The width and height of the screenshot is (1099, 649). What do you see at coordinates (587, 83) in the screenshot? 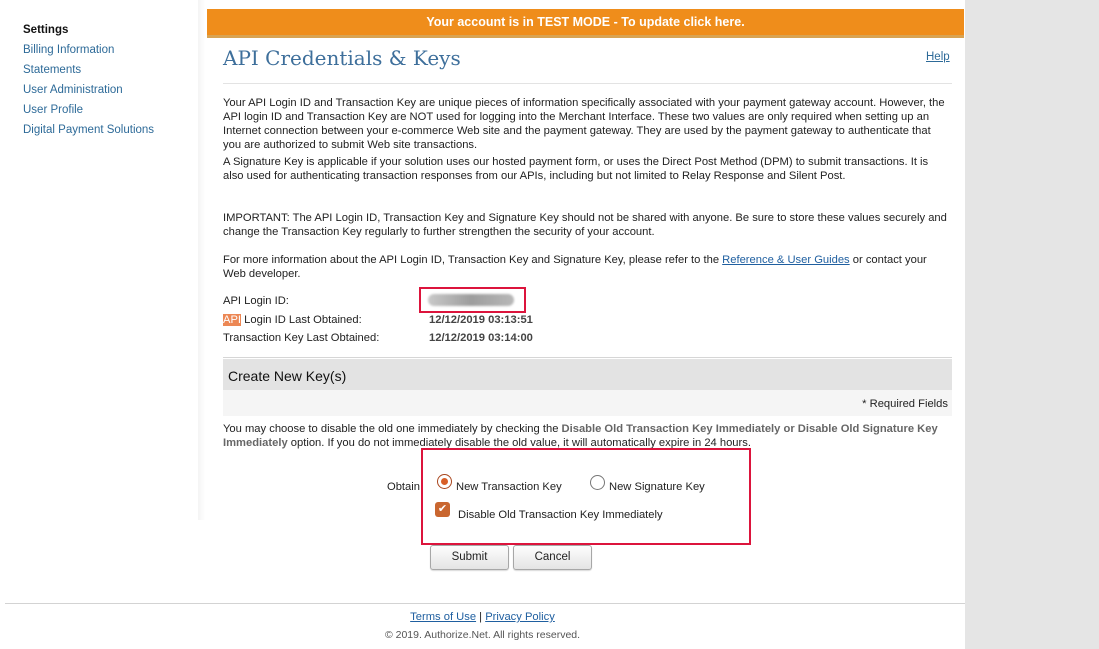
I see `title-divider` at bounding box center [587, 83].